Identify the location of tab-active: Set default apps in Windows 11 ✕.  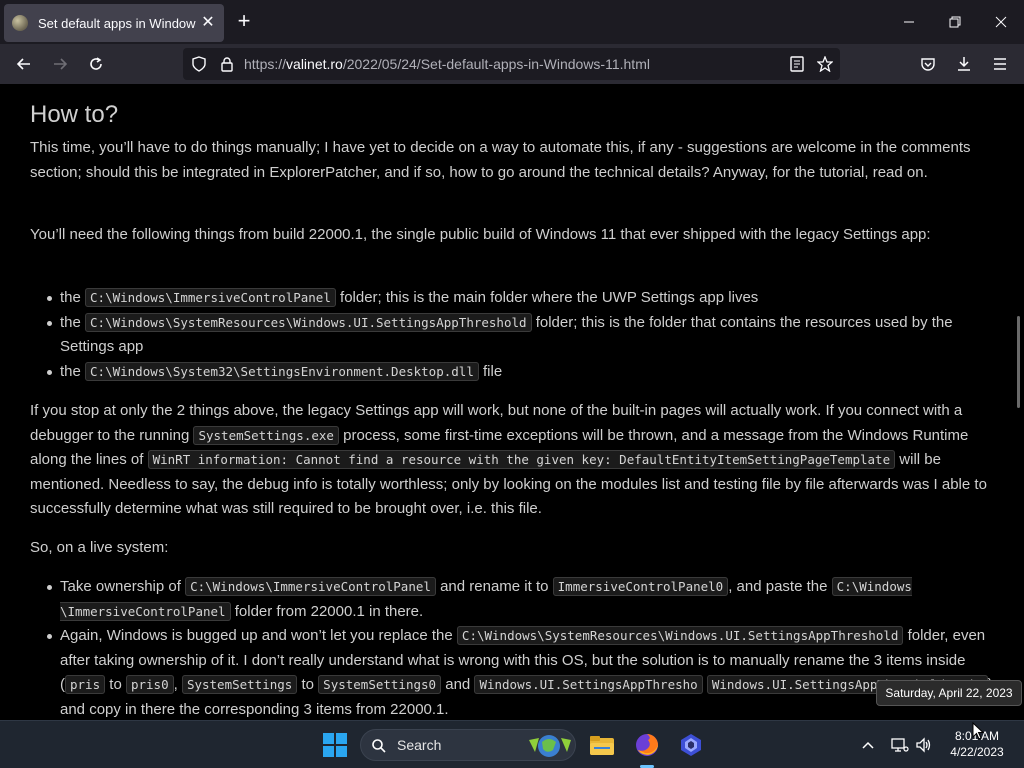
(114, 23).